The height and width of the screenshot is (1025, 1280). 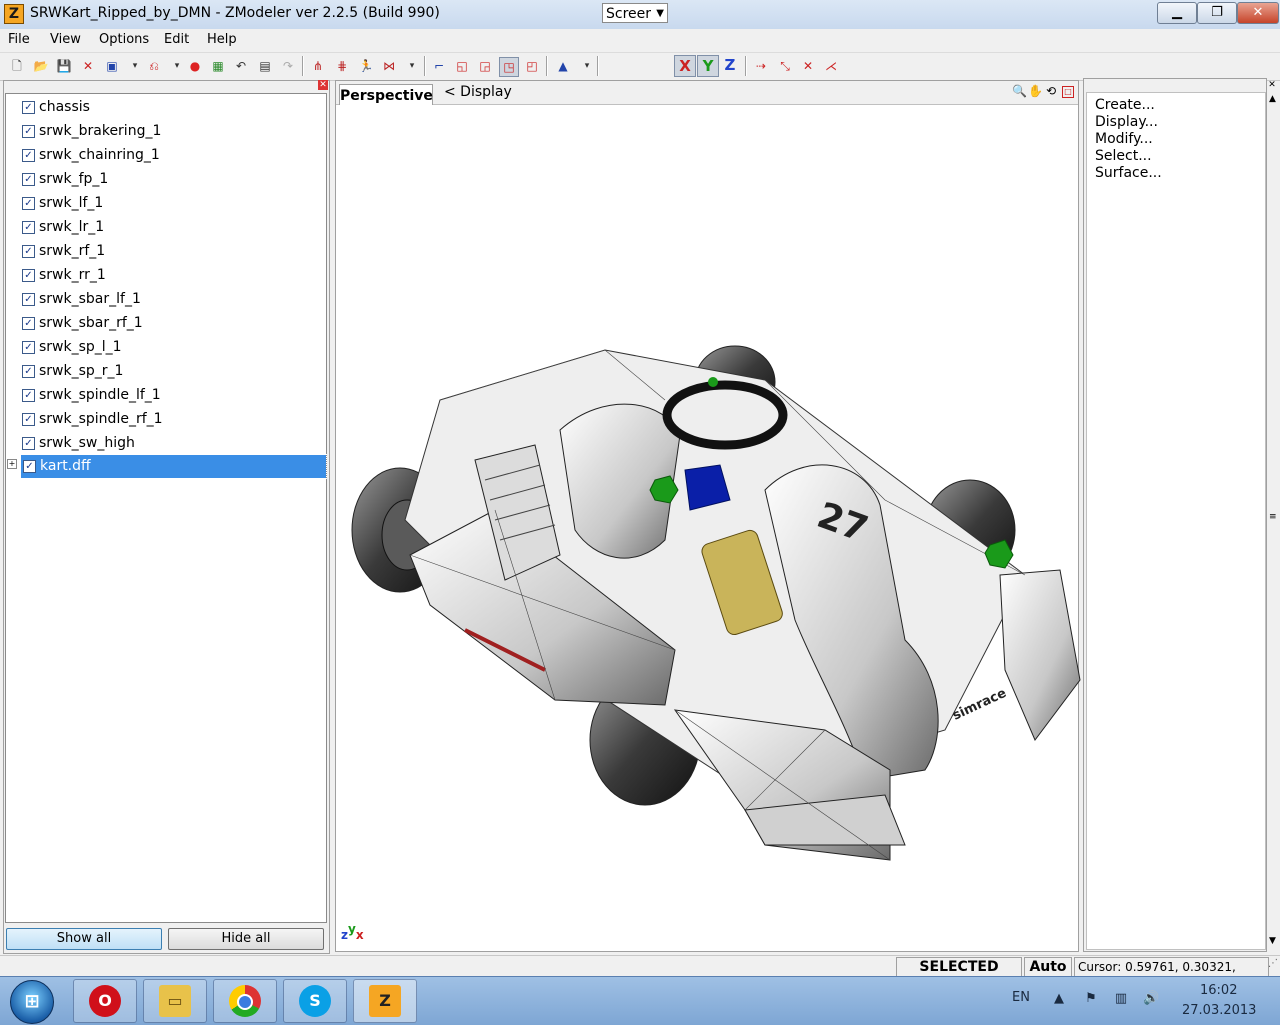 What do you see at coordinates (1273, 517) in the screenshot?
I see `scroll-grip-icon: ≡` at bounding box center [1273, 517].